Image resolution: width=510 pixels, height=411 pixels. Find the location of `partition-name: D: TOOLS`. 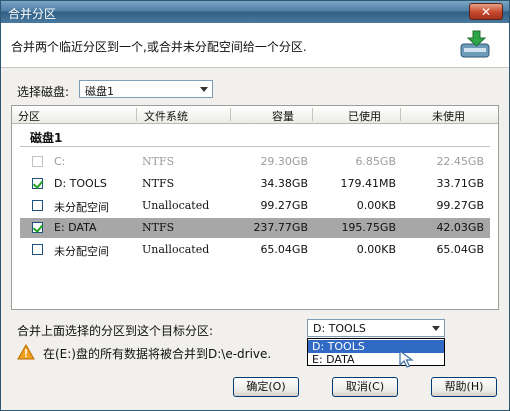

partition-name: D: TOOLS is located at coordinates (80, 183).